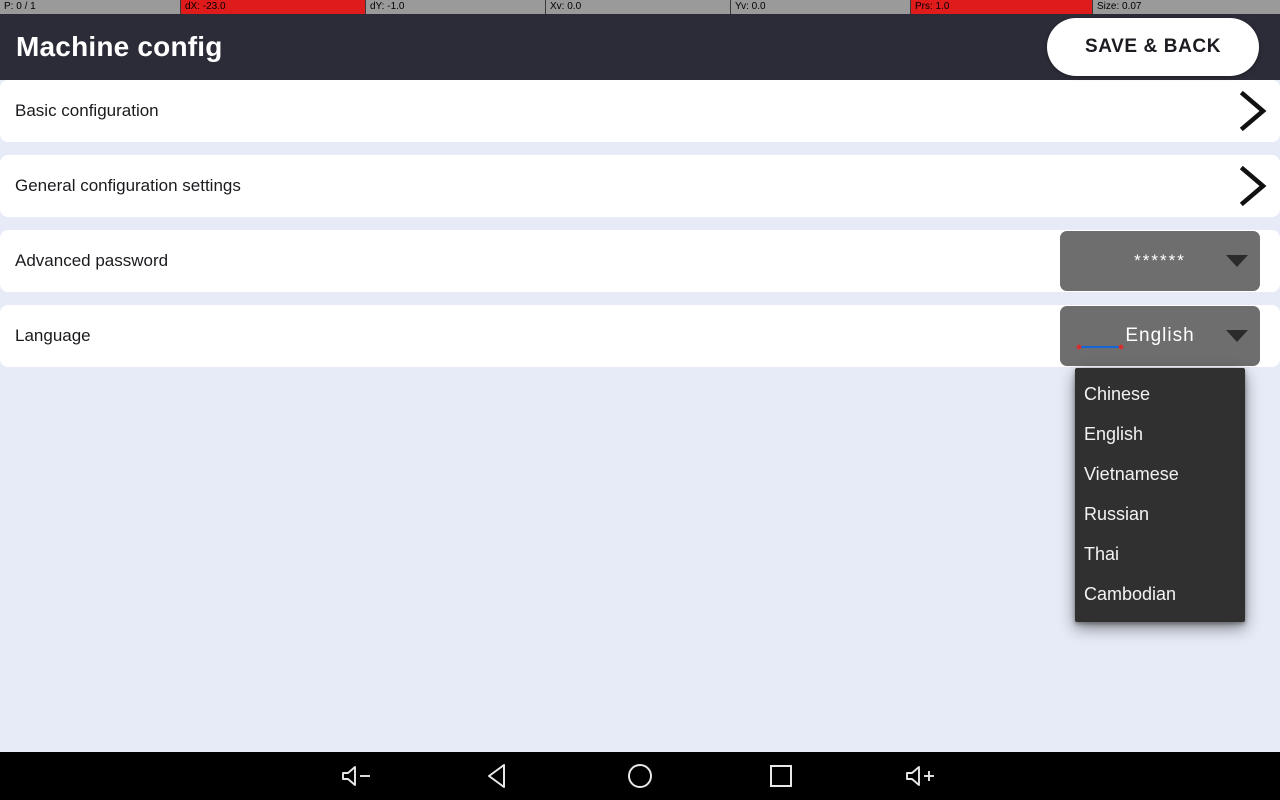  Describe the element at coordinates (1160, 554) in the screenshot. I see `language-option-thai: Thai` at that location.